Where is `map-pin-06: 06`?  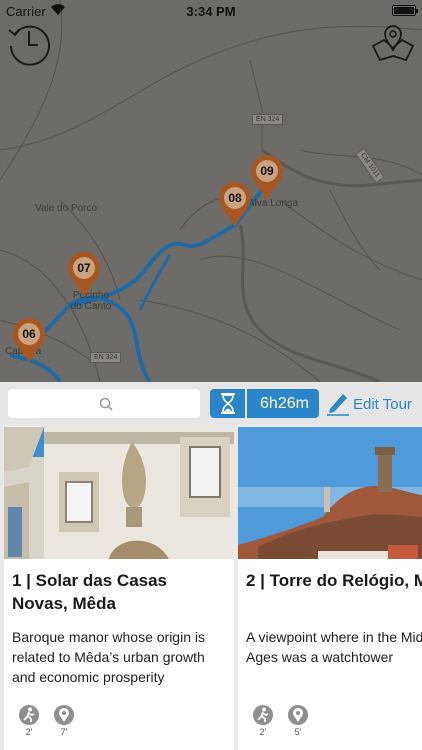 map-pin-06: 06 is located at coordinates (29, 341).